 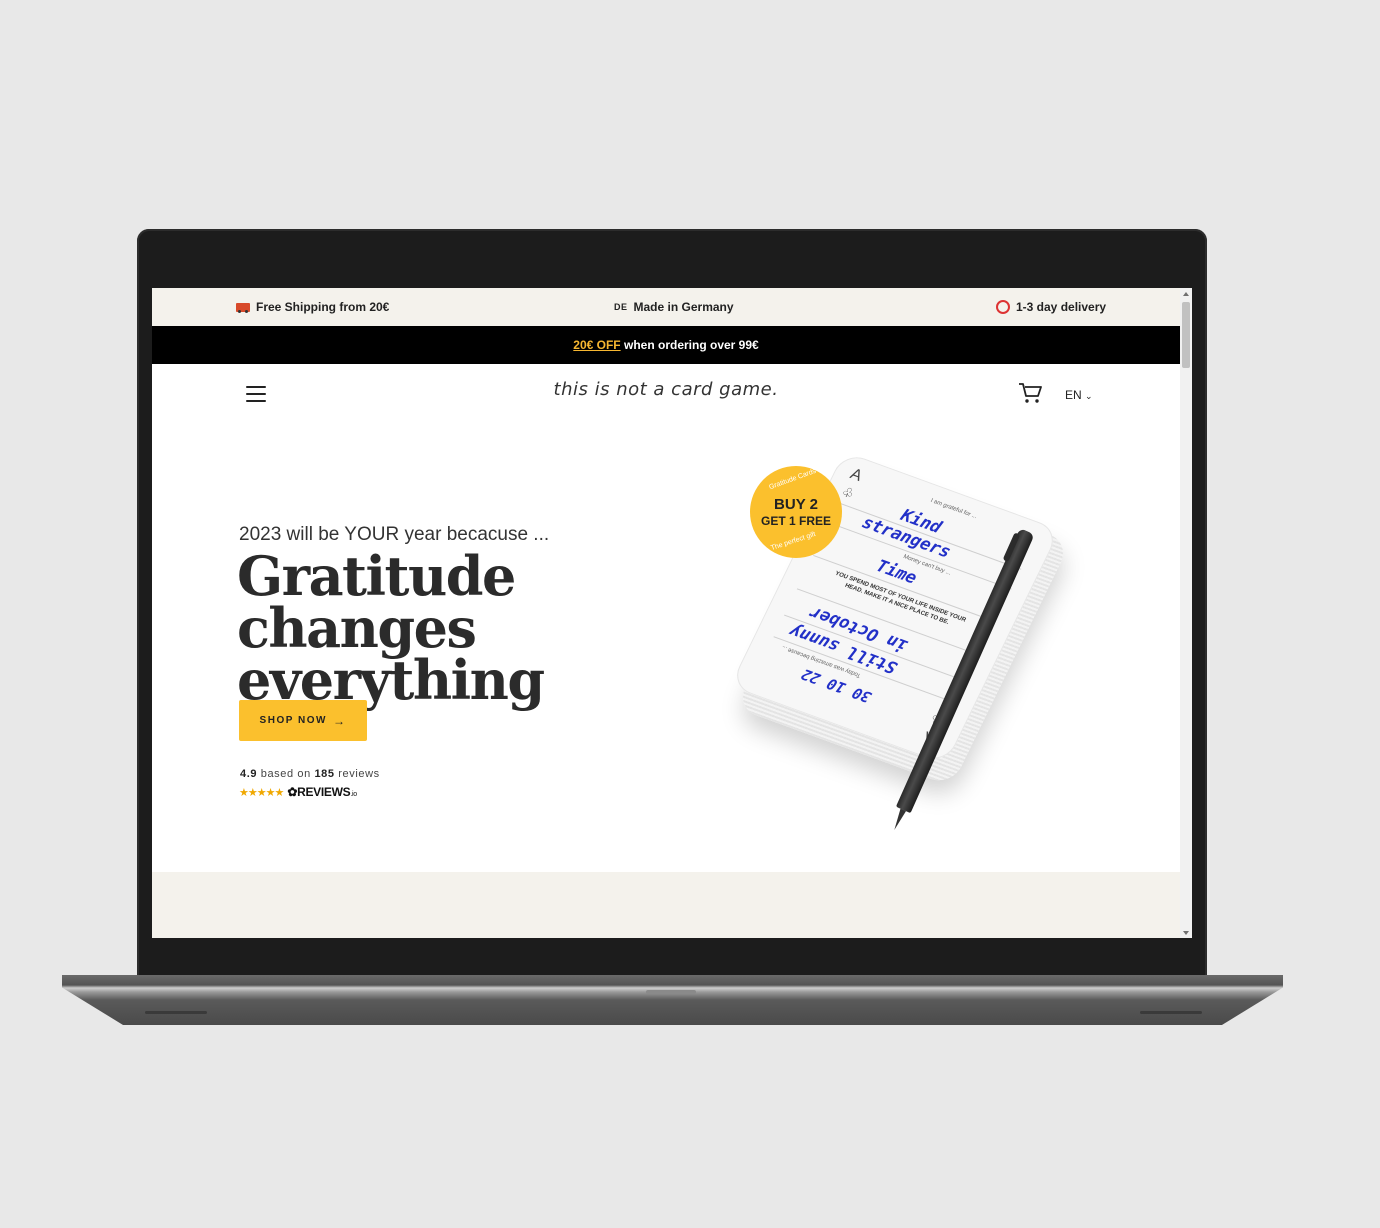 I want to click on shop-now-button: SHOP NOW →, so click(x=303, y=720).